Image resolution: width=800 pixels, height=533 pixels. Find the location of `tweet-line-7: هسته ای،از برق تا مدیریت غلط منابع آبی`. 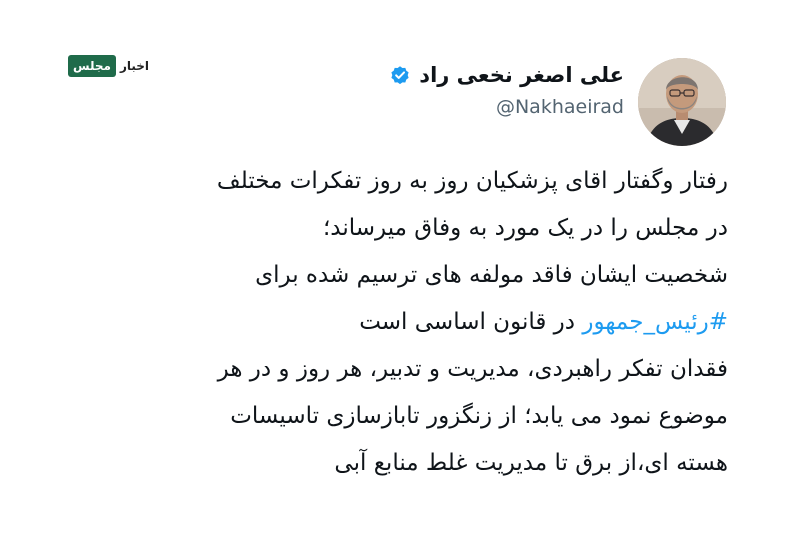

tweet-line-7: هسته ای،از برق تا مدیریت غلط منابع آبی is located at coordinates (531, 463).